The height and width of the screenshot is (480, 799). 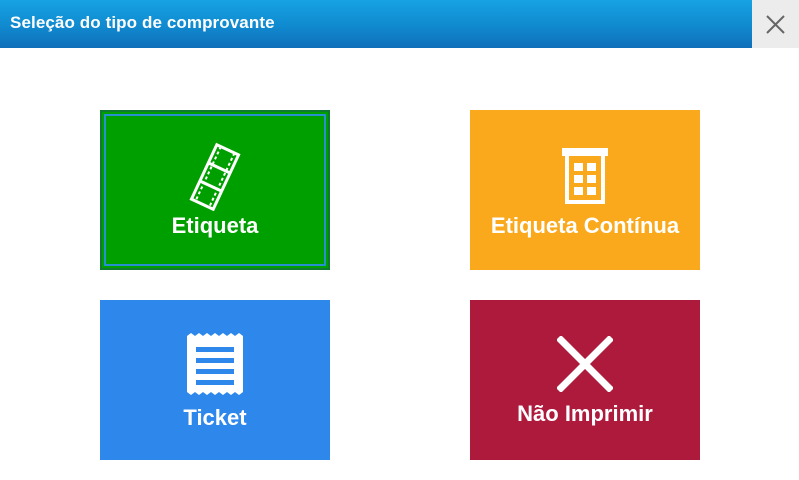 I want to click on option-label: Não Imprimir, so click(x=585, y=413).